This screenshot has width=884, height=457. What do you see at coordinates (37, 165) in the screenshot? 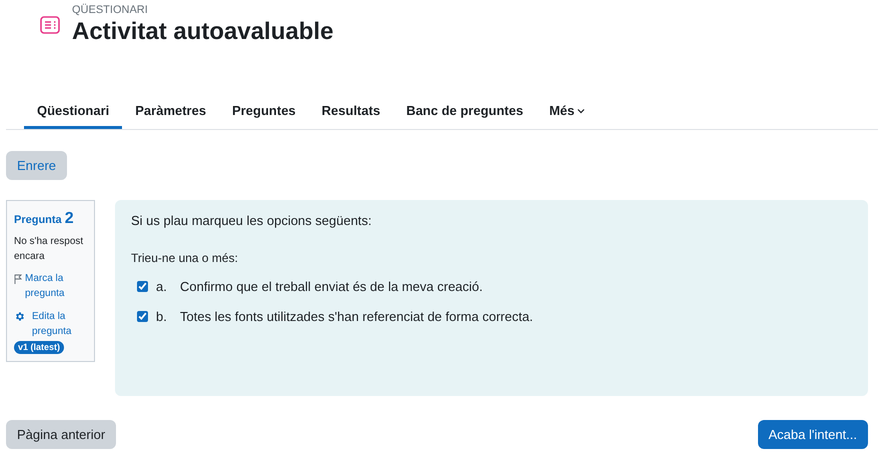
I see `back-button: Enrere` at bounding box center [37, 165].